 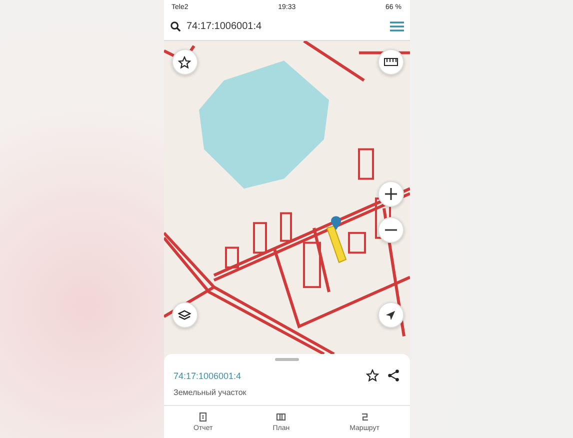 I want to click on layers-icon, so click(x=184, y=315).